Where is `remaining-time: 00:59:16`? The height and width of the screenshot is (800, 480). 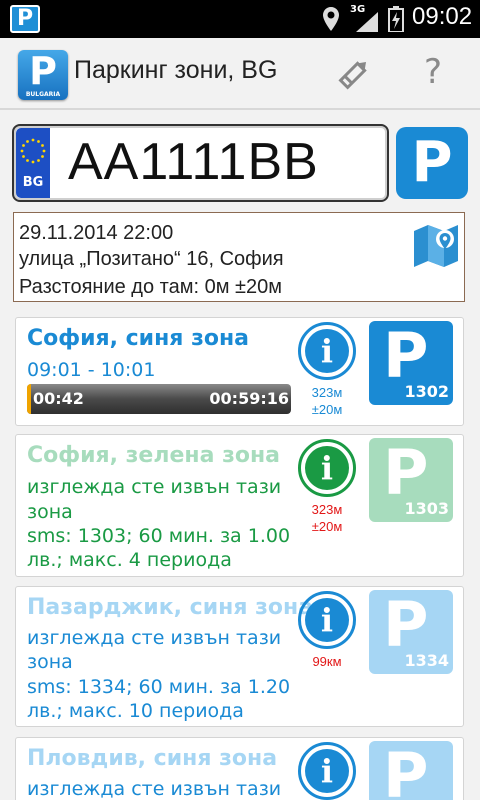 remaining-time: 00:59:16 is located at coordinates (249, 398).